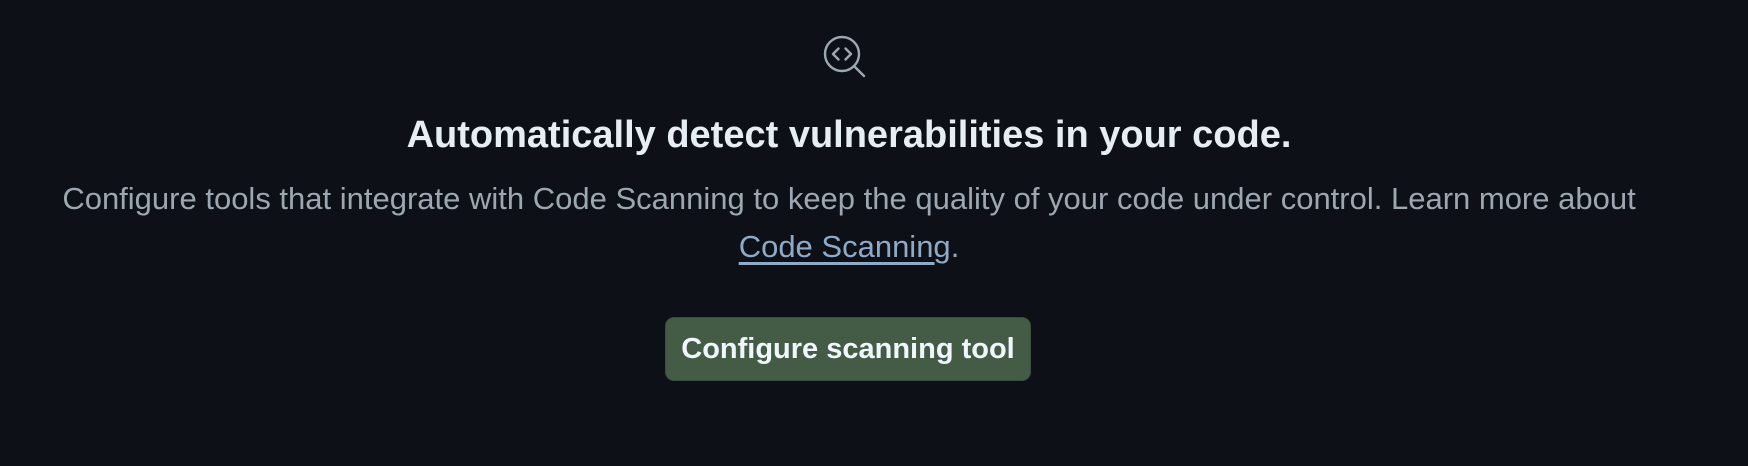 The width and height of the screenshot is (1748, 466). What do you see at coordinates (846, 58) in the screenshot?
I see `code-scan-icon` at bounding box center [846, 58].